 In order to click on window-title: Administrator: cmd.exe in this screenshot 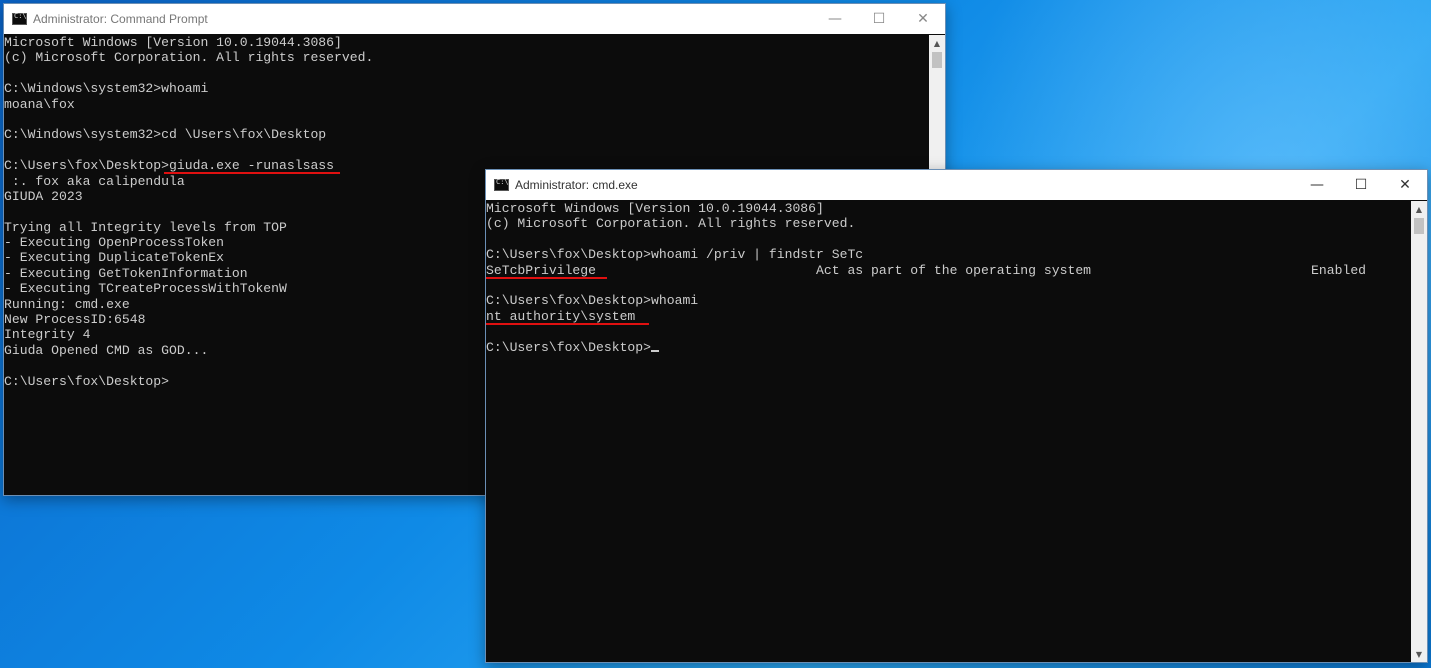, I will do `click(576, 185)`.